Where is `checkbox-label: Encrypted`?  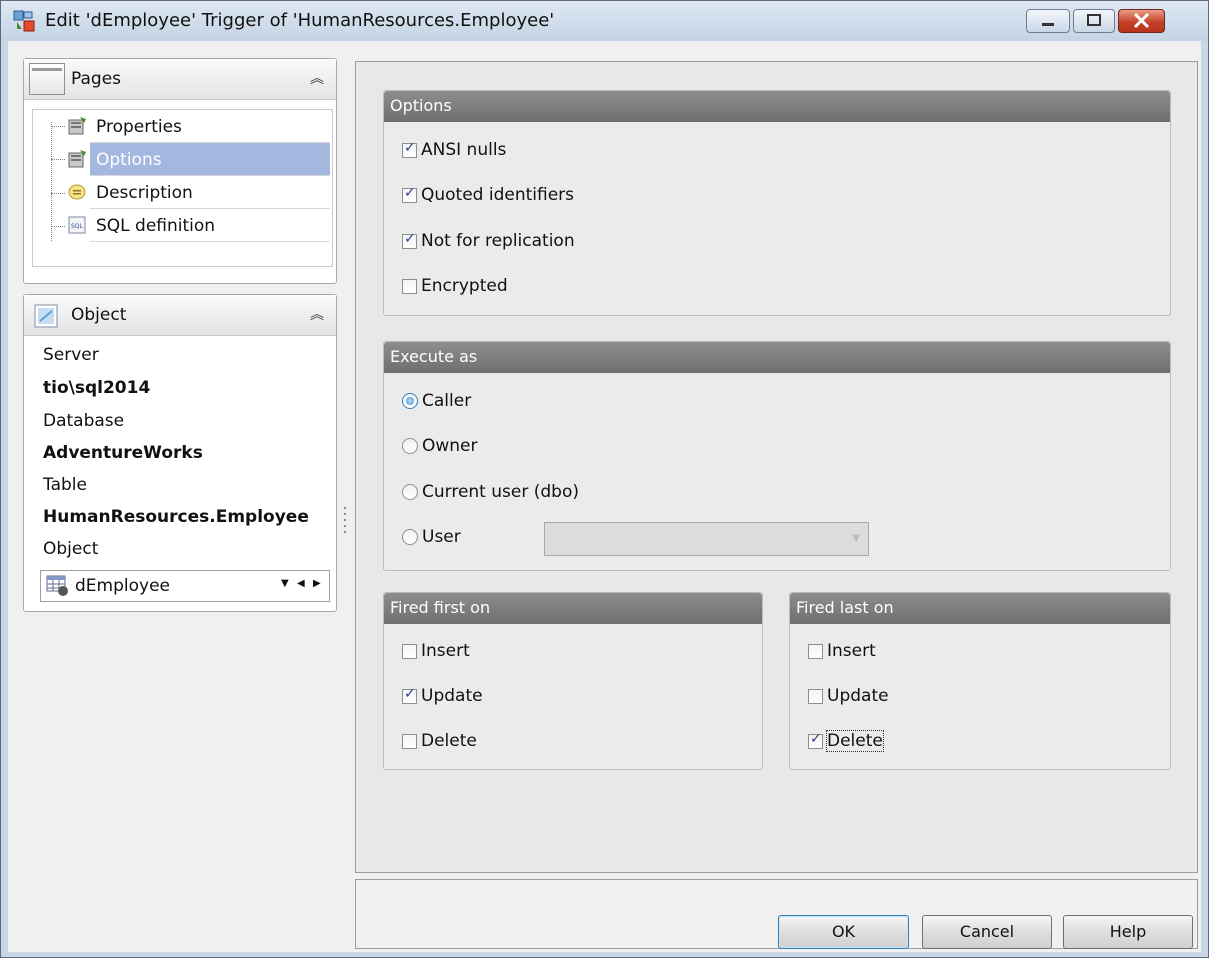 checkbox-label: Encrypted is located at coordinates (464, 286).